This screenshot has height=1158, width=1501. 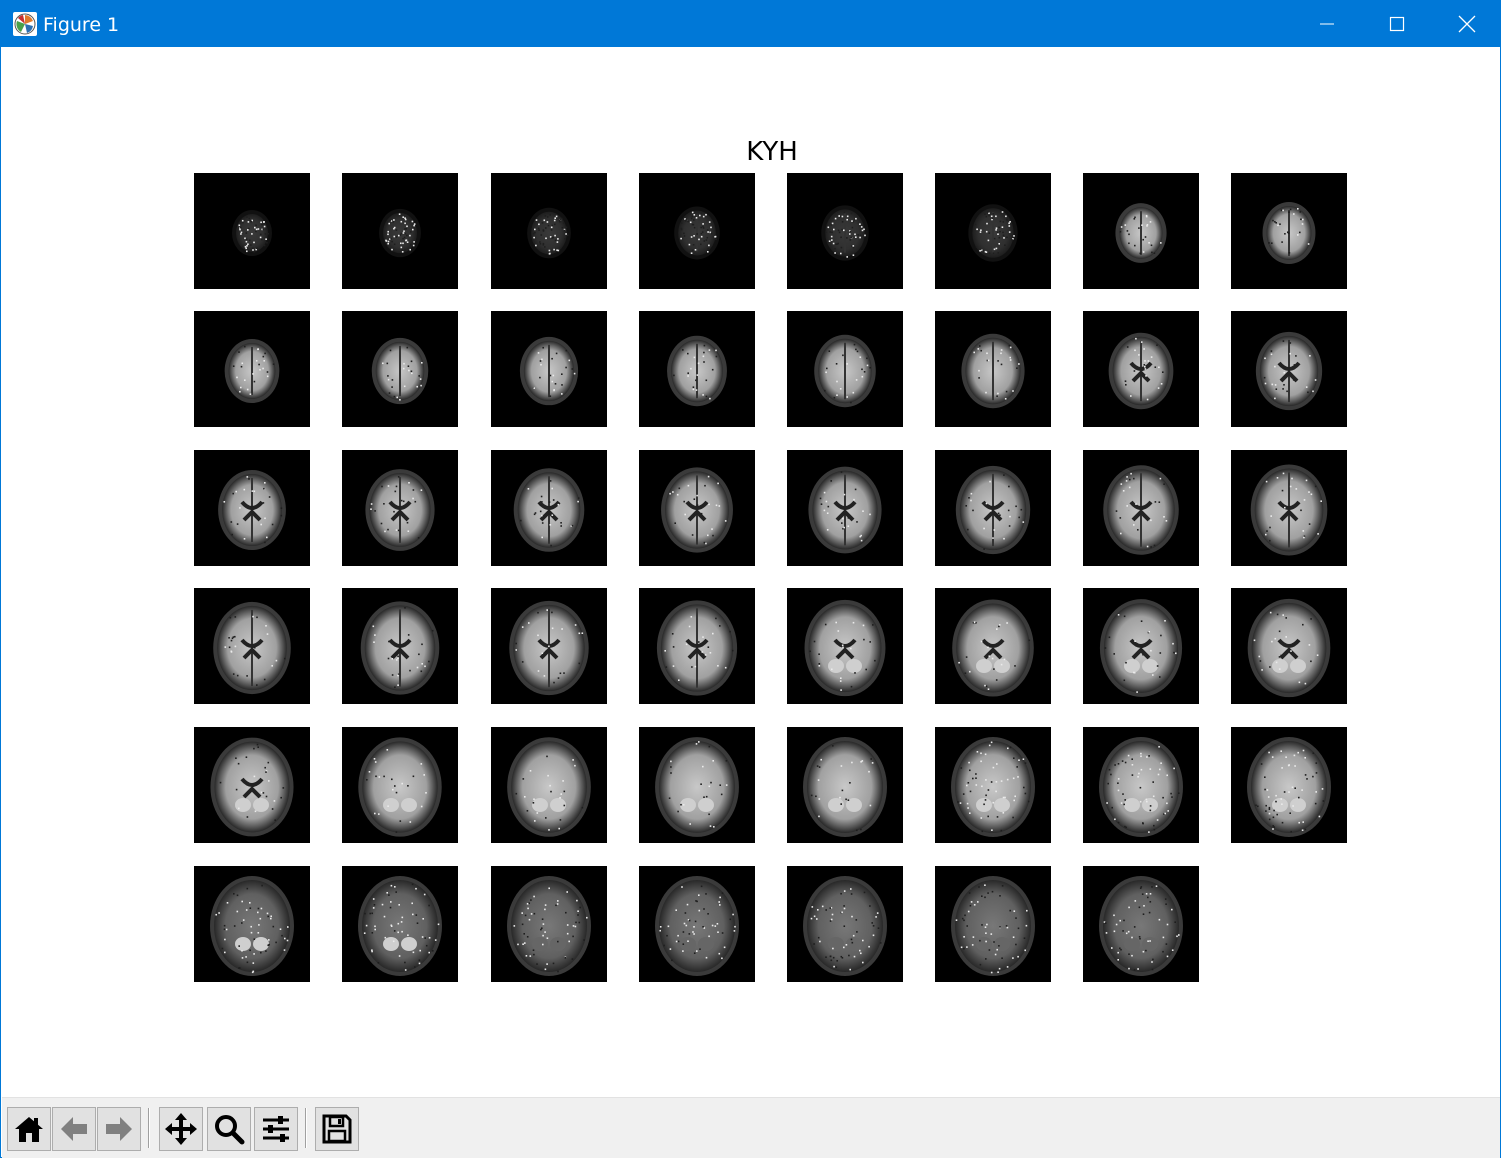 I want to click on move-icon, so click(x=181, y=1129).